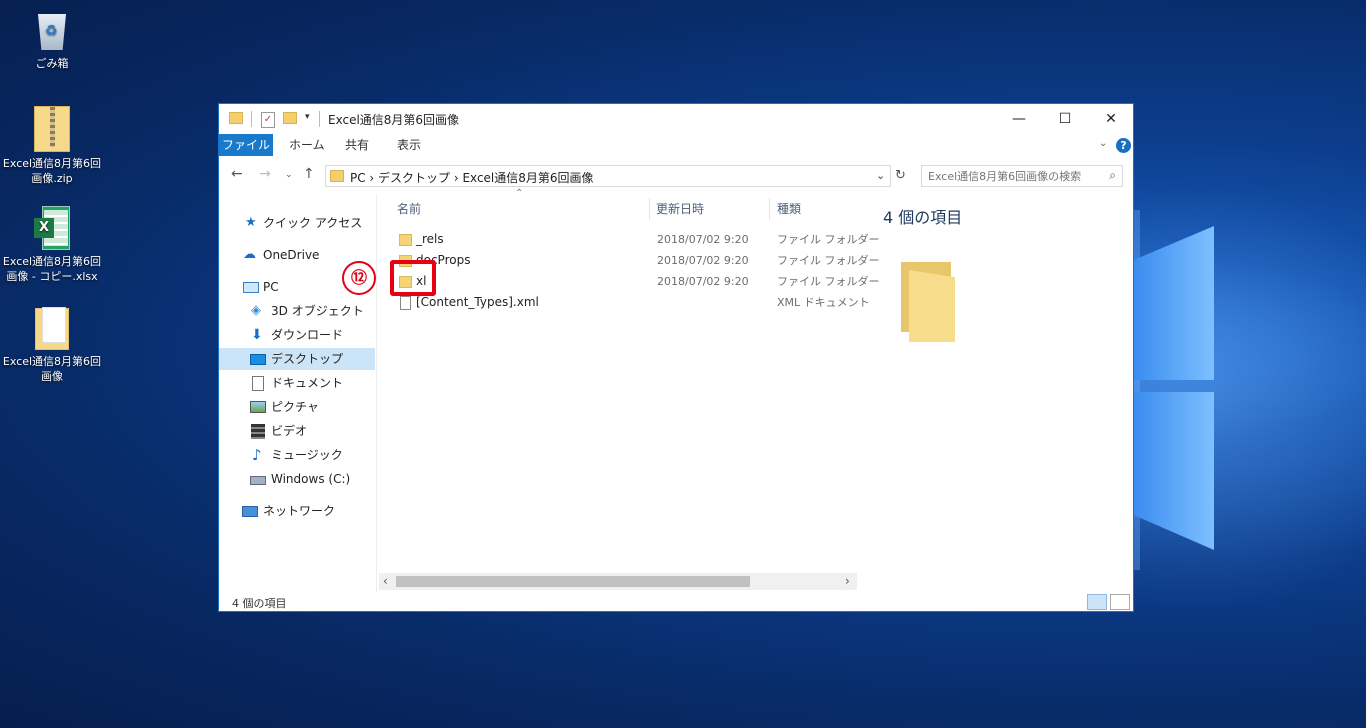  I want to click on desktop-icon-label: ごみ箱, so click(52, 63).